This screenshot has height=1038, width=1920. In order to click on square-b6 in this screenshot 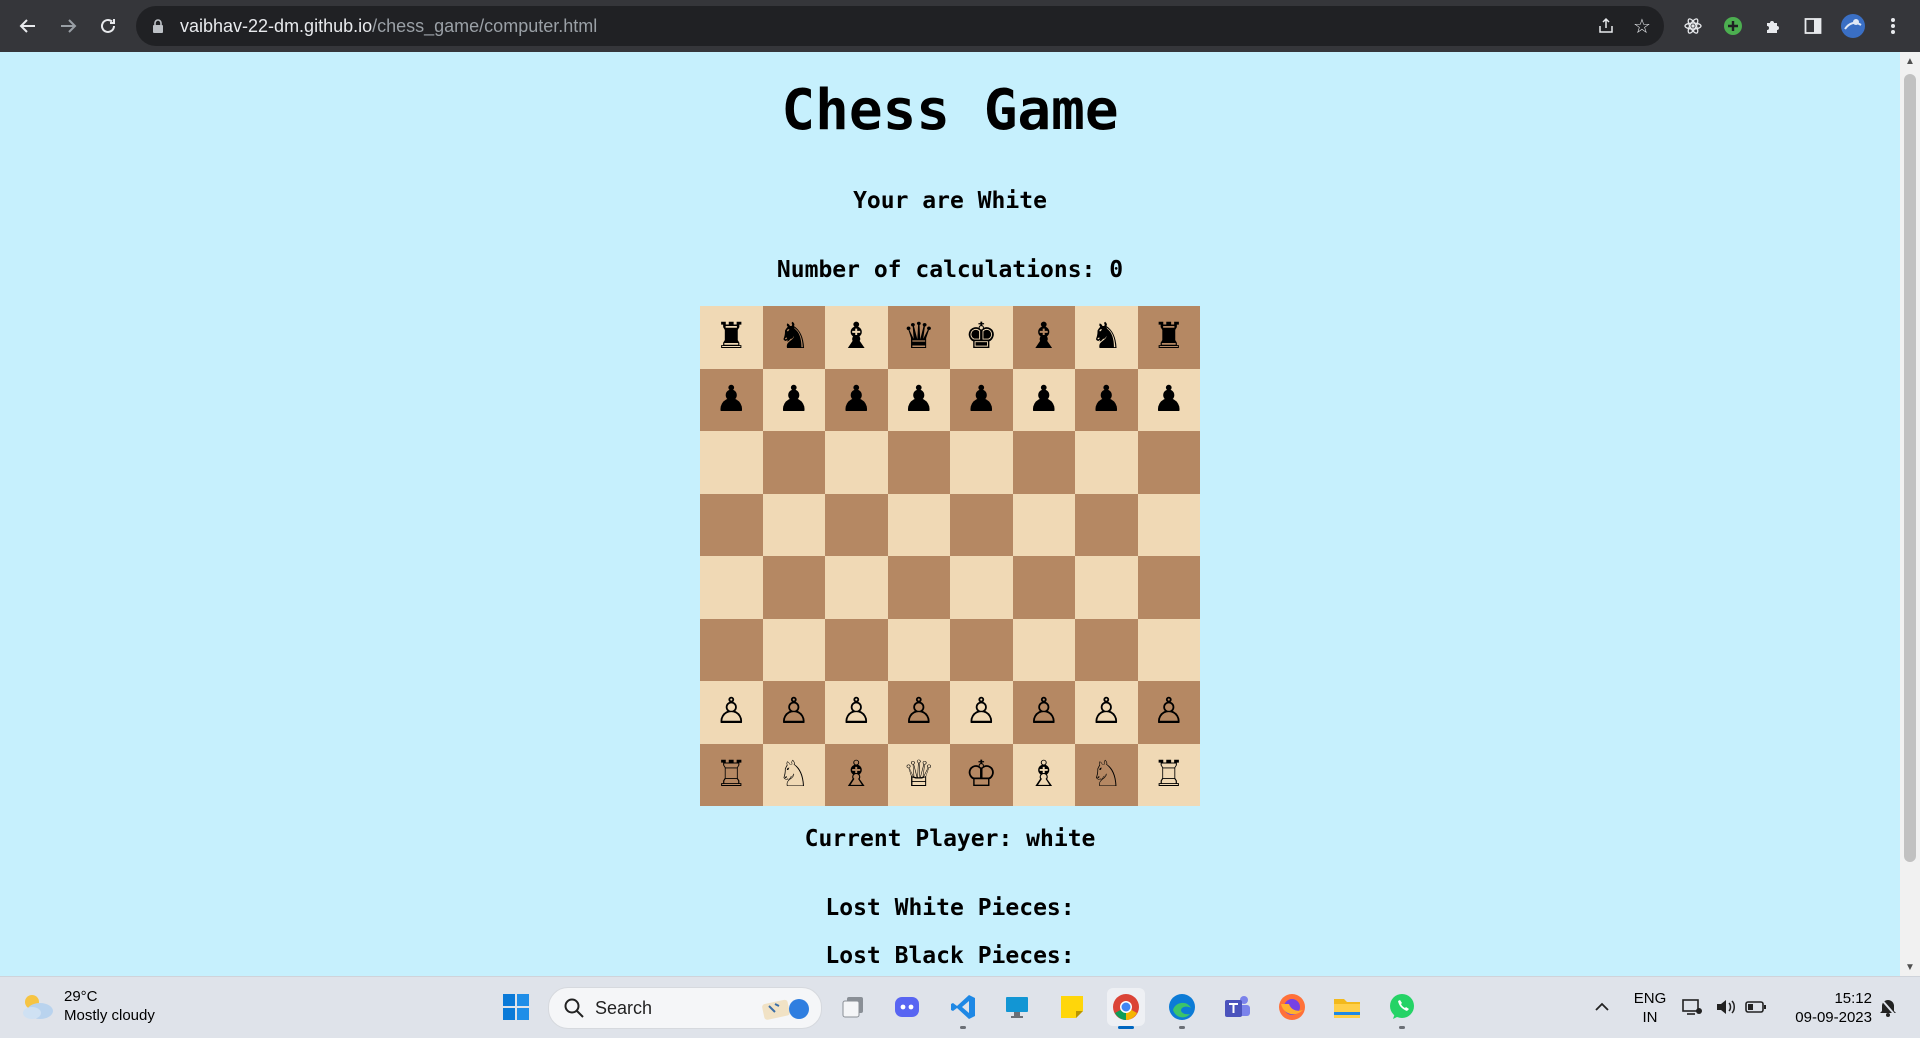, I will do `click(793, 462)`.